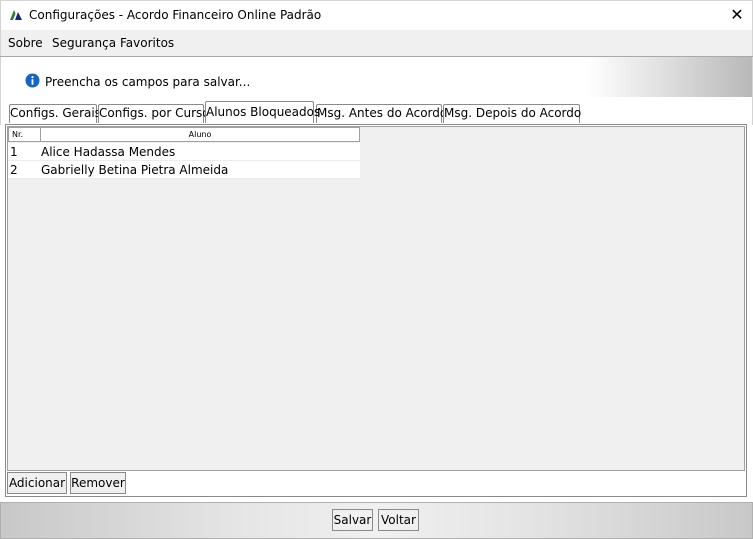  What do you see at coordinates (352, 520) in the screenshot?
I see `save-button: Salvar` at bounding box center [352, 520].